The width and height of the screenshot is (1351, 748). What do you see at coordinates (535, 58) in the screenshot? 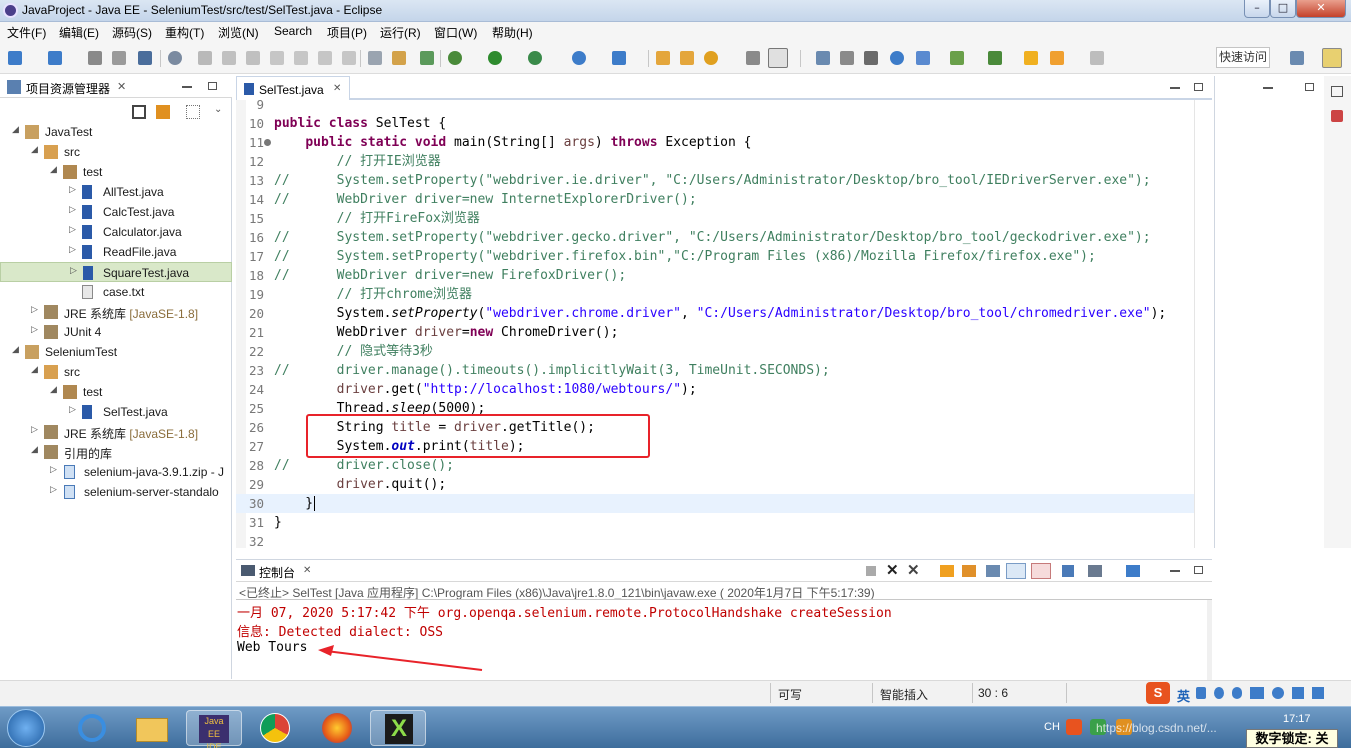
I see `external-tools-icon` at bounding box center [535, 58].